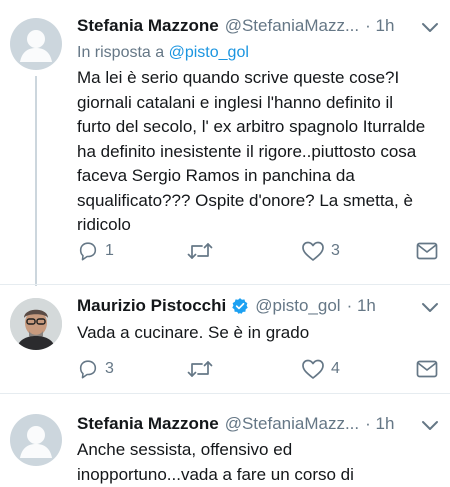  I want to click on tweet-header: Maurizio Pistocchi @pisto_gol · 1h, so click(258, 306).